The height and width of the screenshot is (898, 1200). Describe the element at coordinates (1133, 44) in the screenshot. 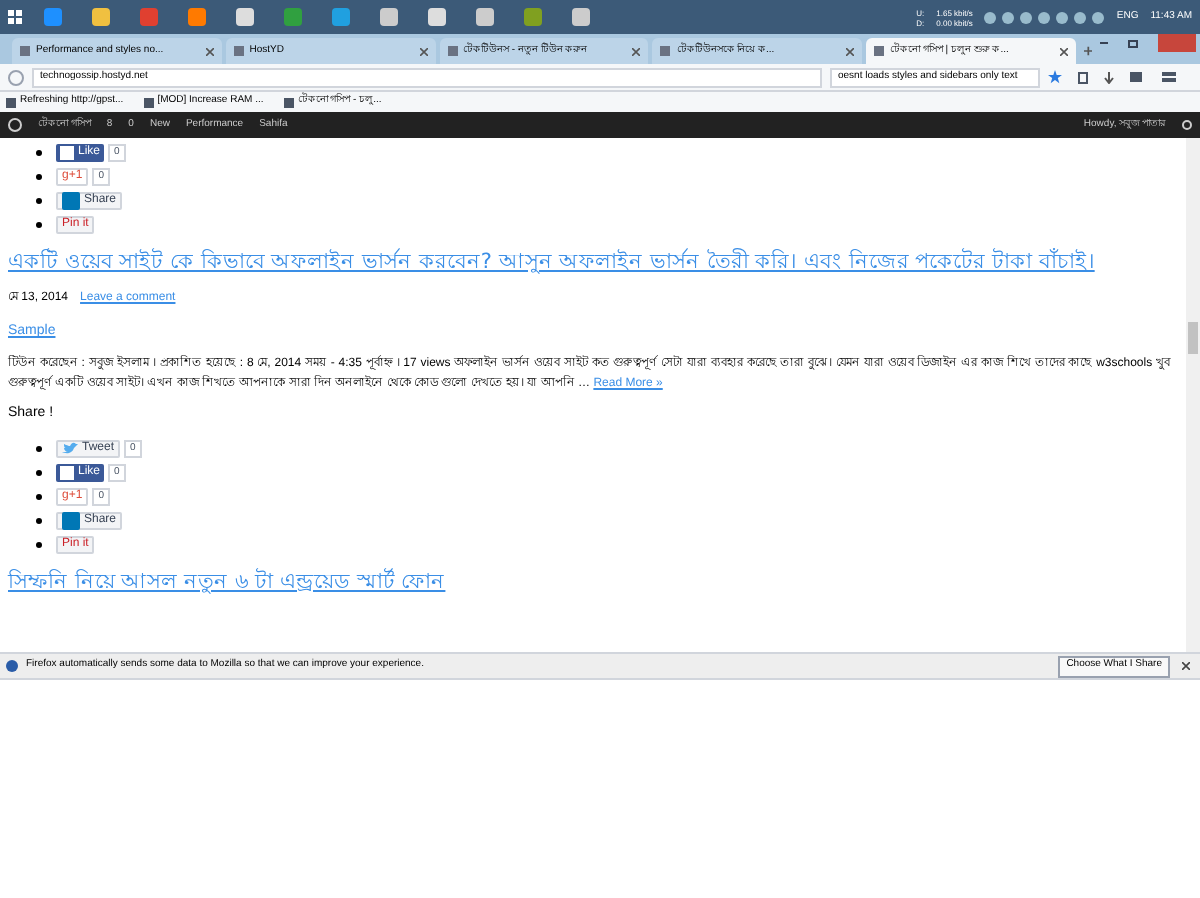

I see `restore-icon` at that location.